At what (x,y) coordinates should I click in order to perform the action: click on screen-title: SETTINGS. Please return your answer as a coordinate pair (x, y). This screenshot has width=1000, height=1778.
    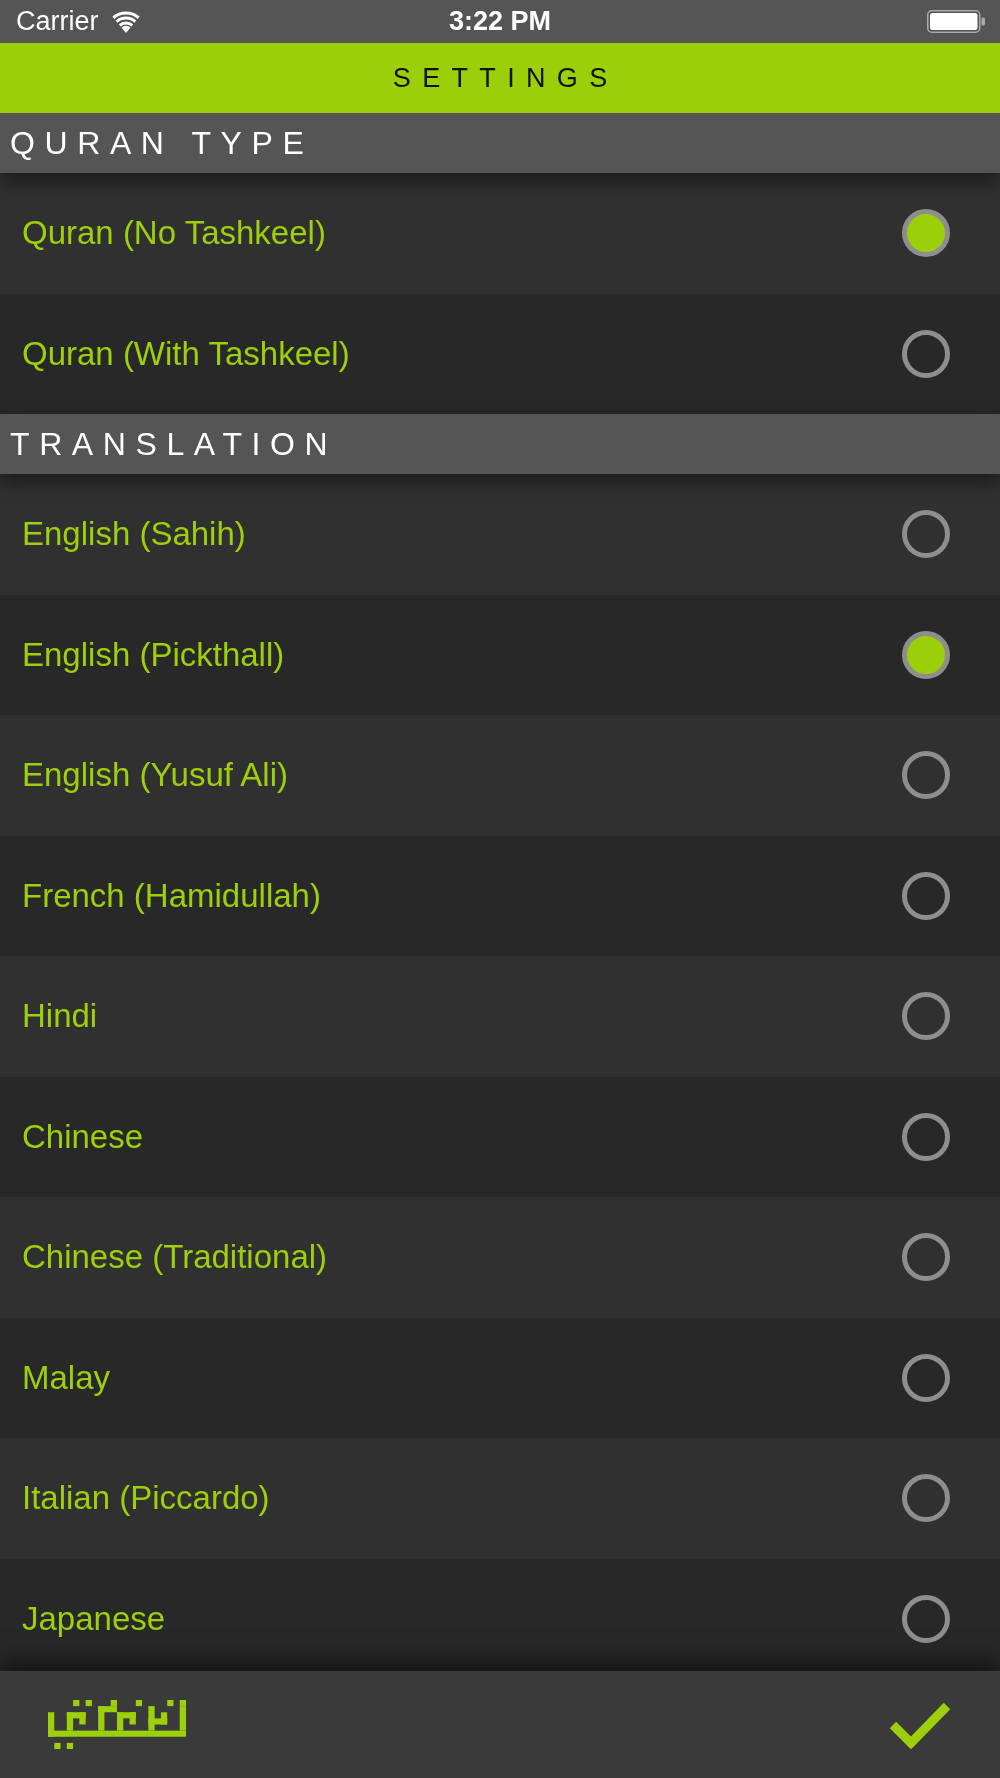
    Looking at the image, I should click on (505, 78).